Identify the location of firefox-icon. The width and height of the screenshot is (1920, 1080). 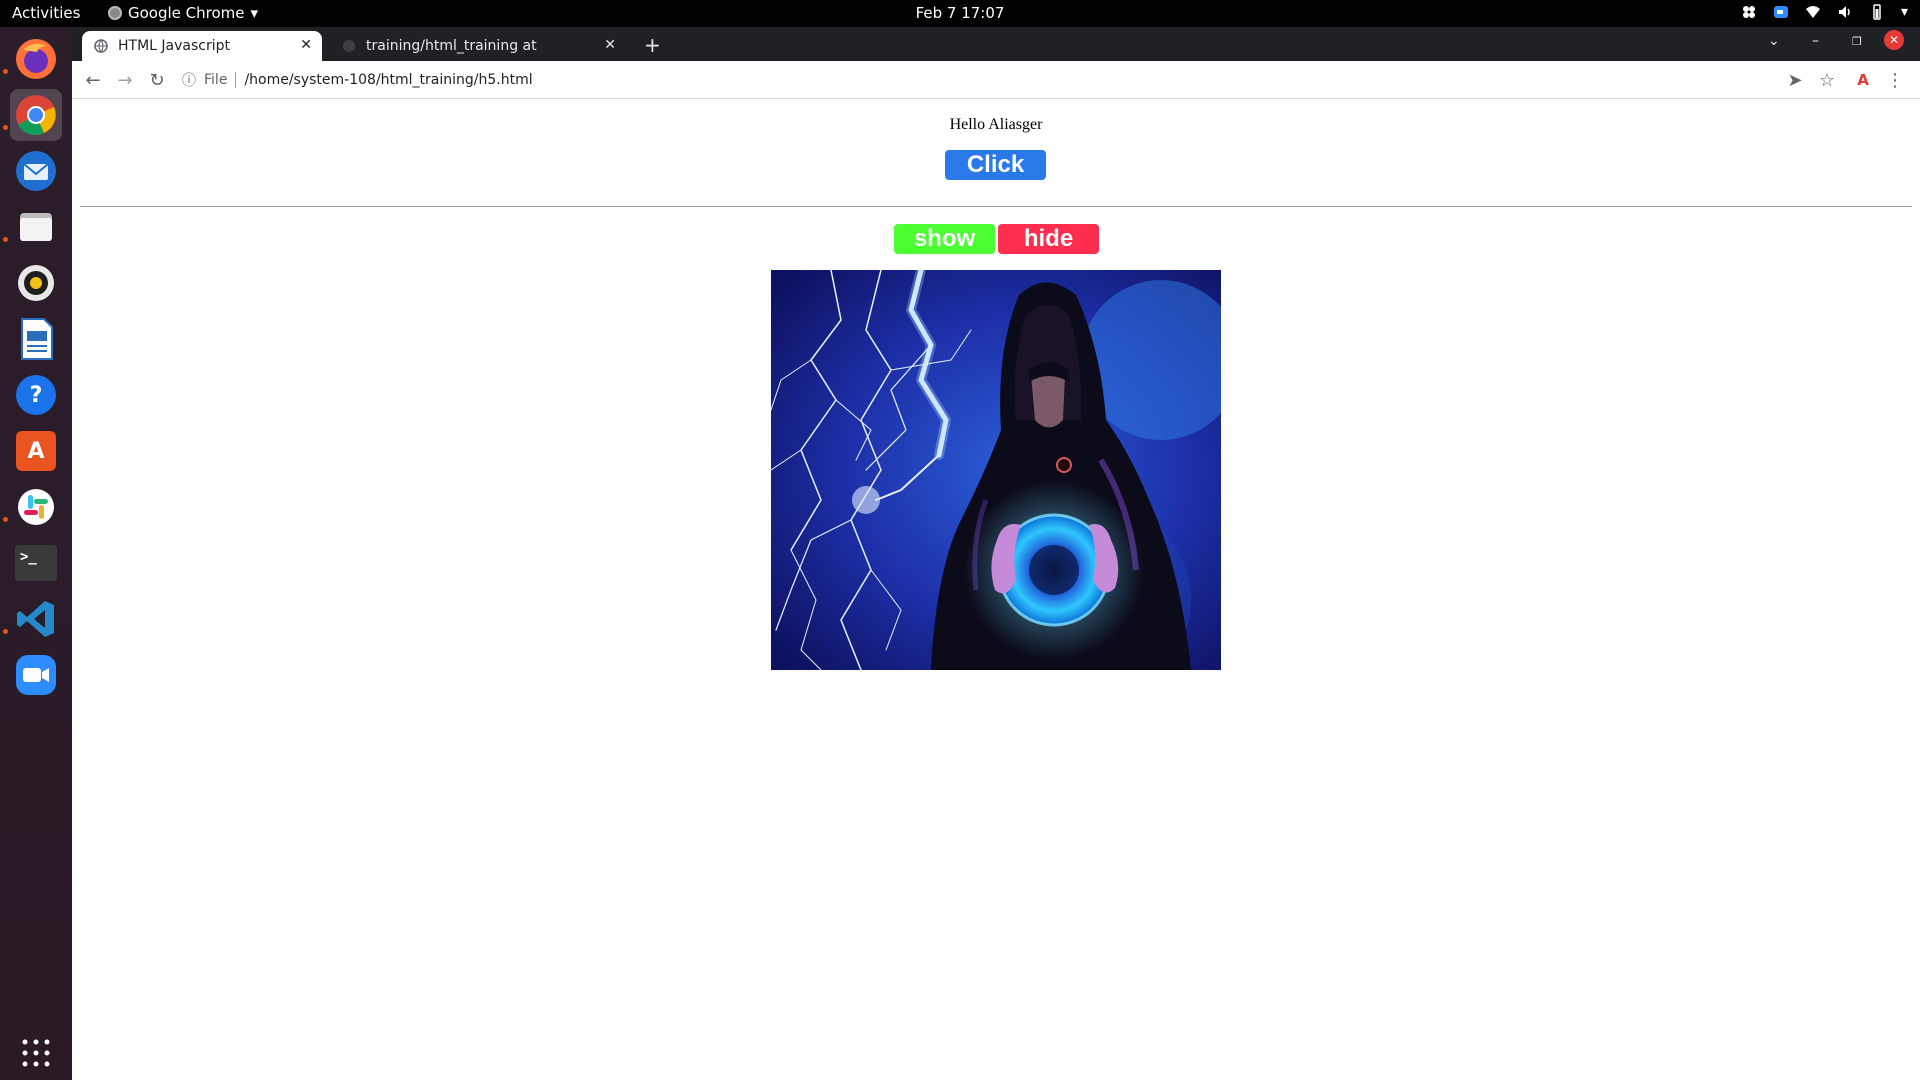
(36, 59).